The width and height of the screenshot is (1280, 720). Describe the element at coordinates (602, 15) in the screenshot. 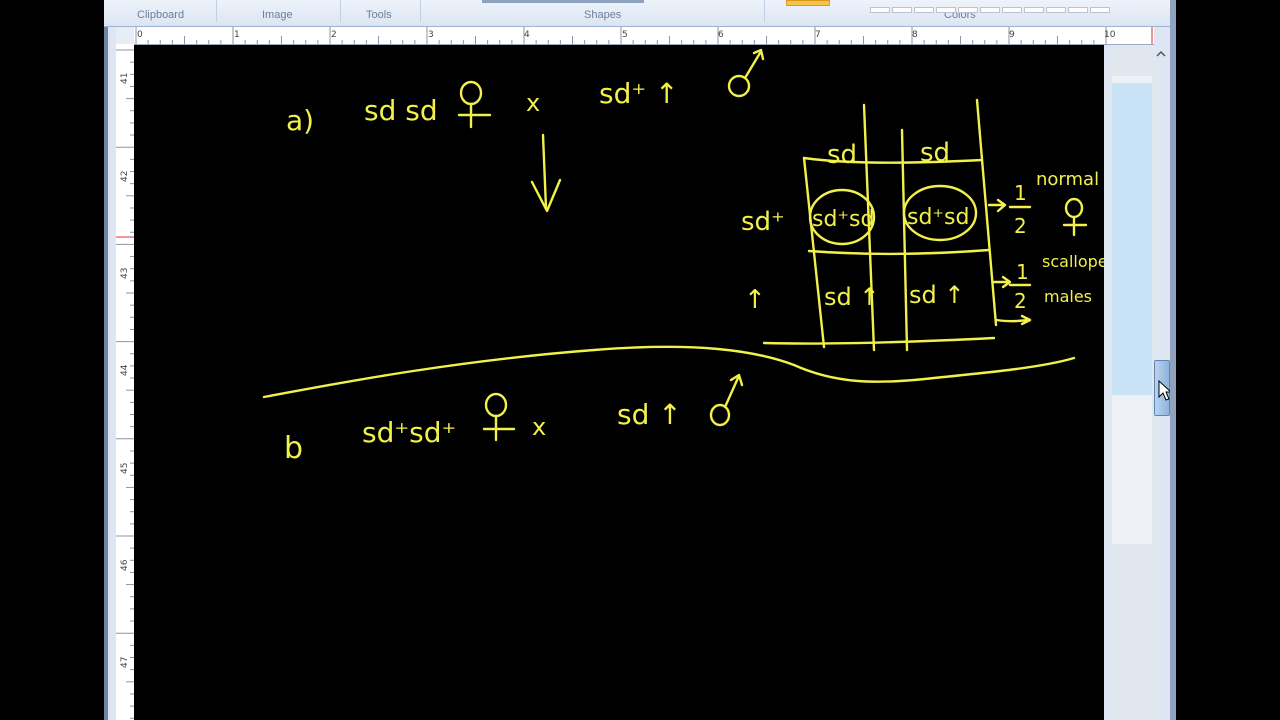

I see `ribbon-group-shapes: Shapes` at that location.